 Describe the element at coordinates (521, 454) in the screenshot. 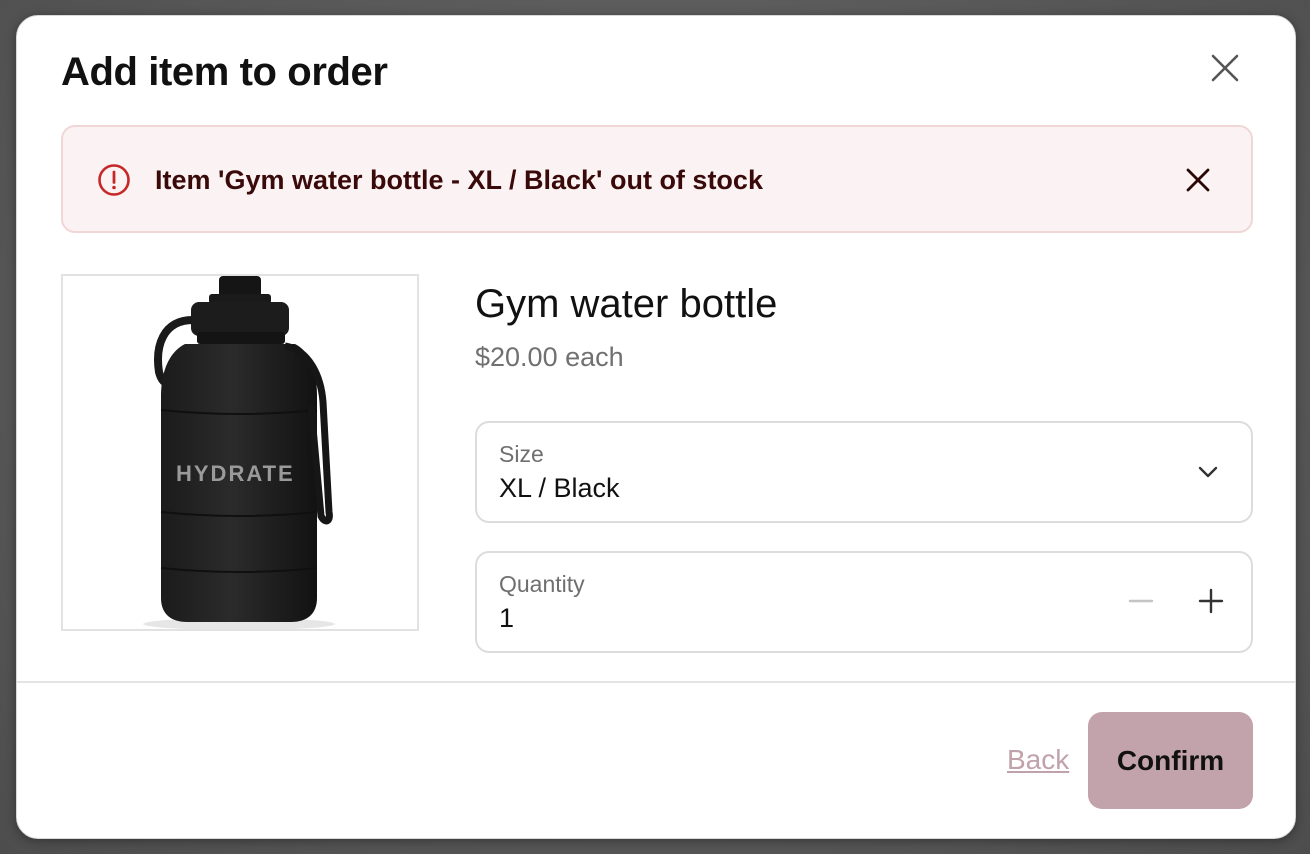

I see `size-label: Size` at that location.